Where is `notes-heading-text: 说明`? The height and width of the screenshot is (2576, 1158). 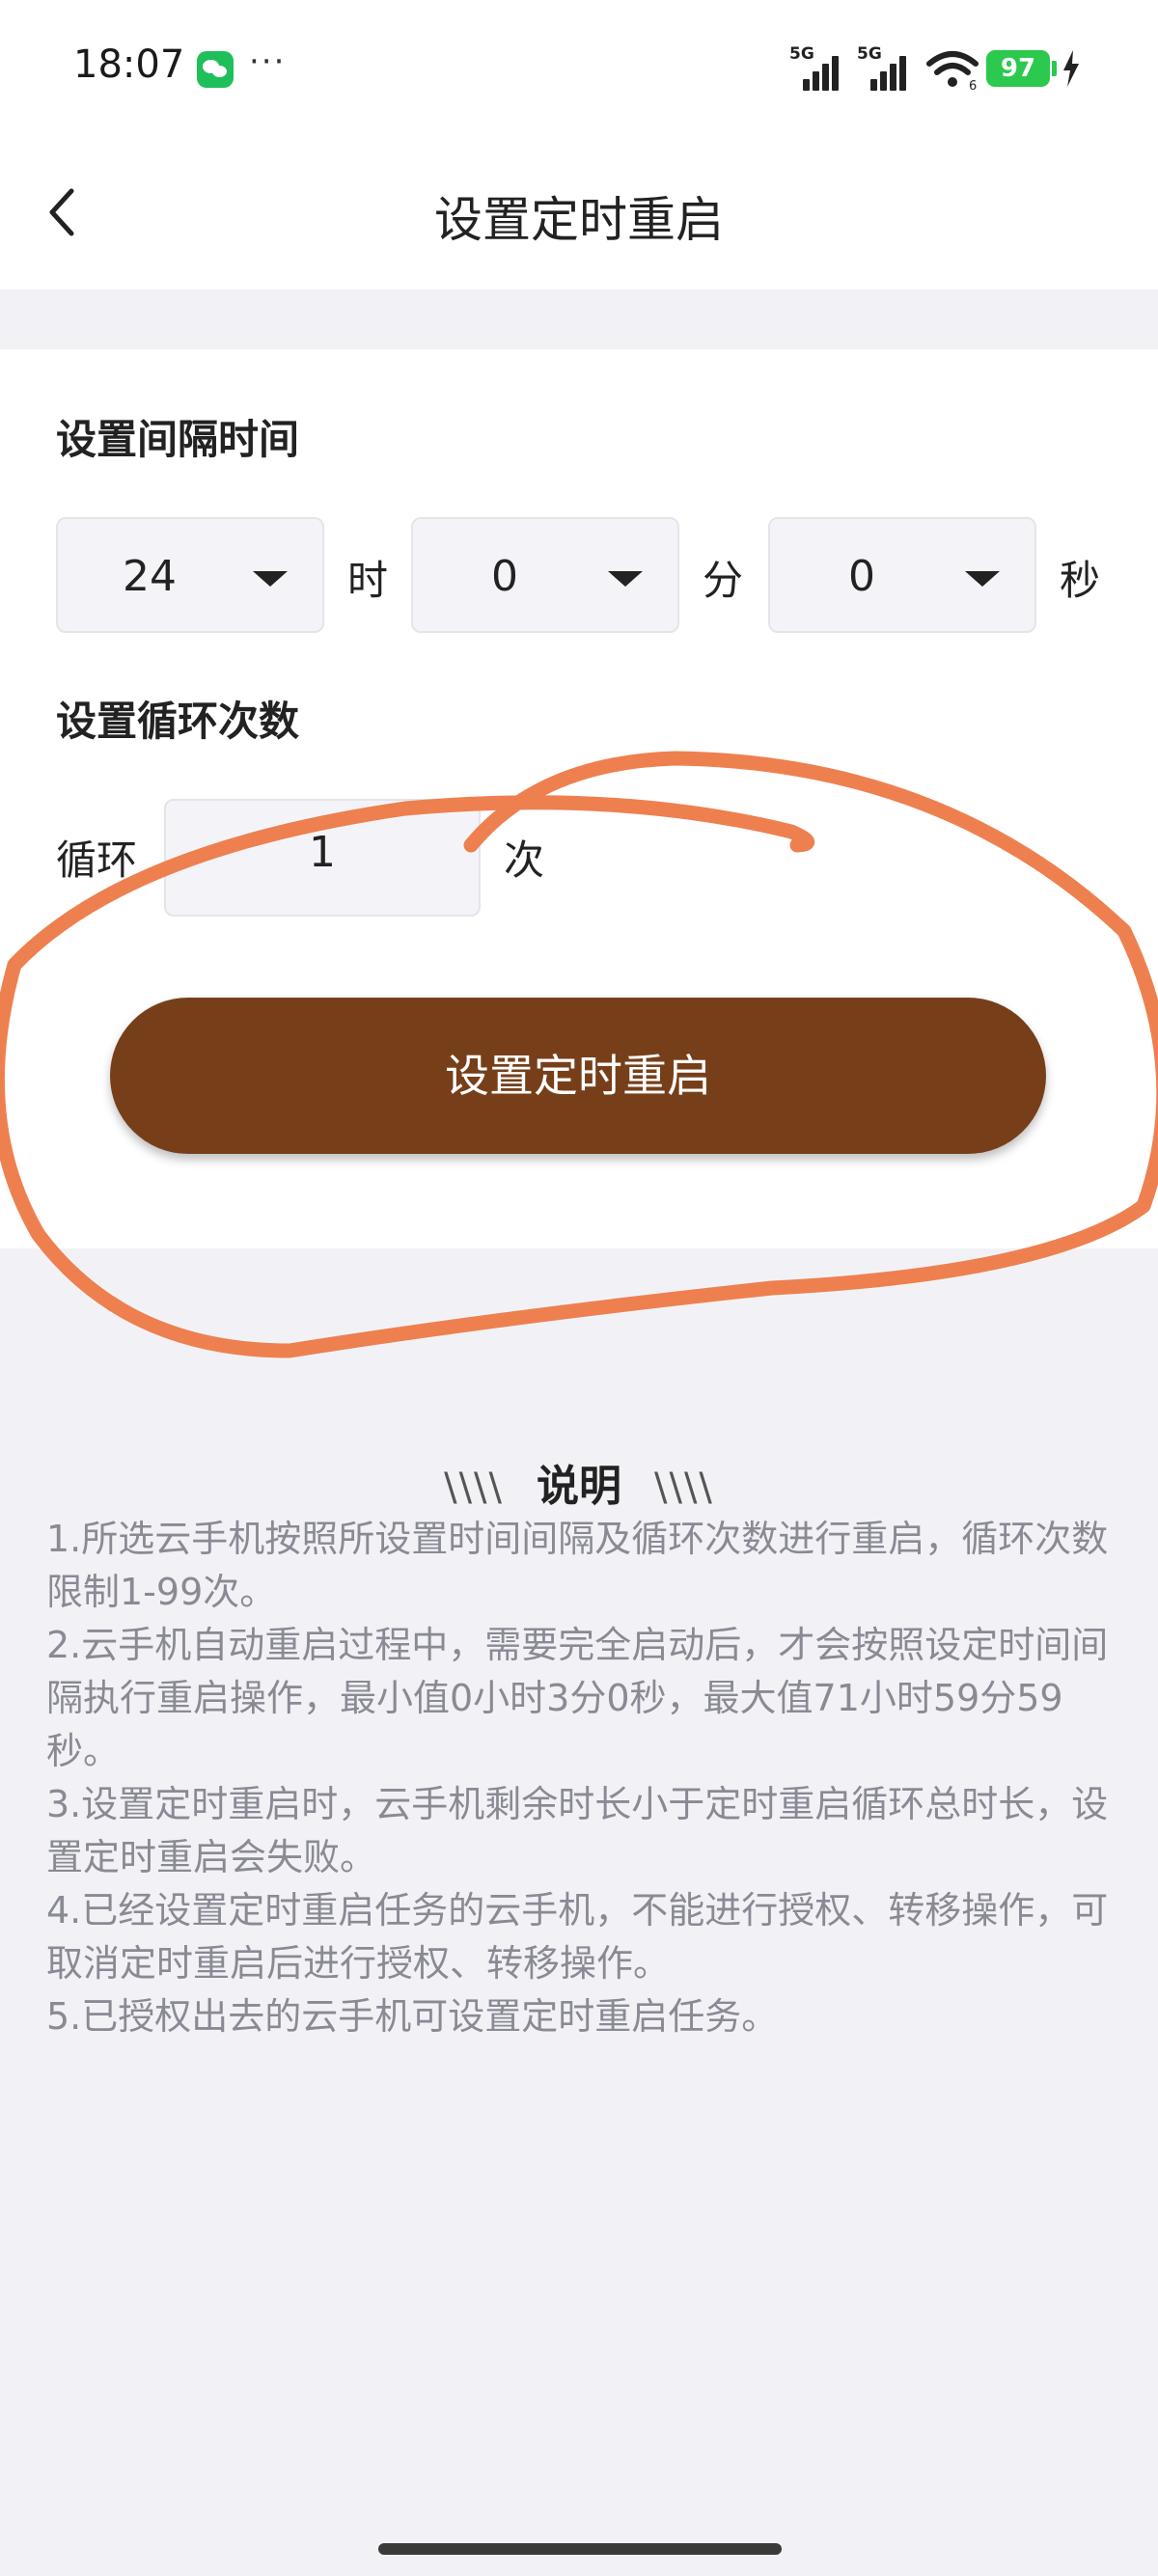
notes-heading-text: 说明 is located at coordinates (579, 1486).